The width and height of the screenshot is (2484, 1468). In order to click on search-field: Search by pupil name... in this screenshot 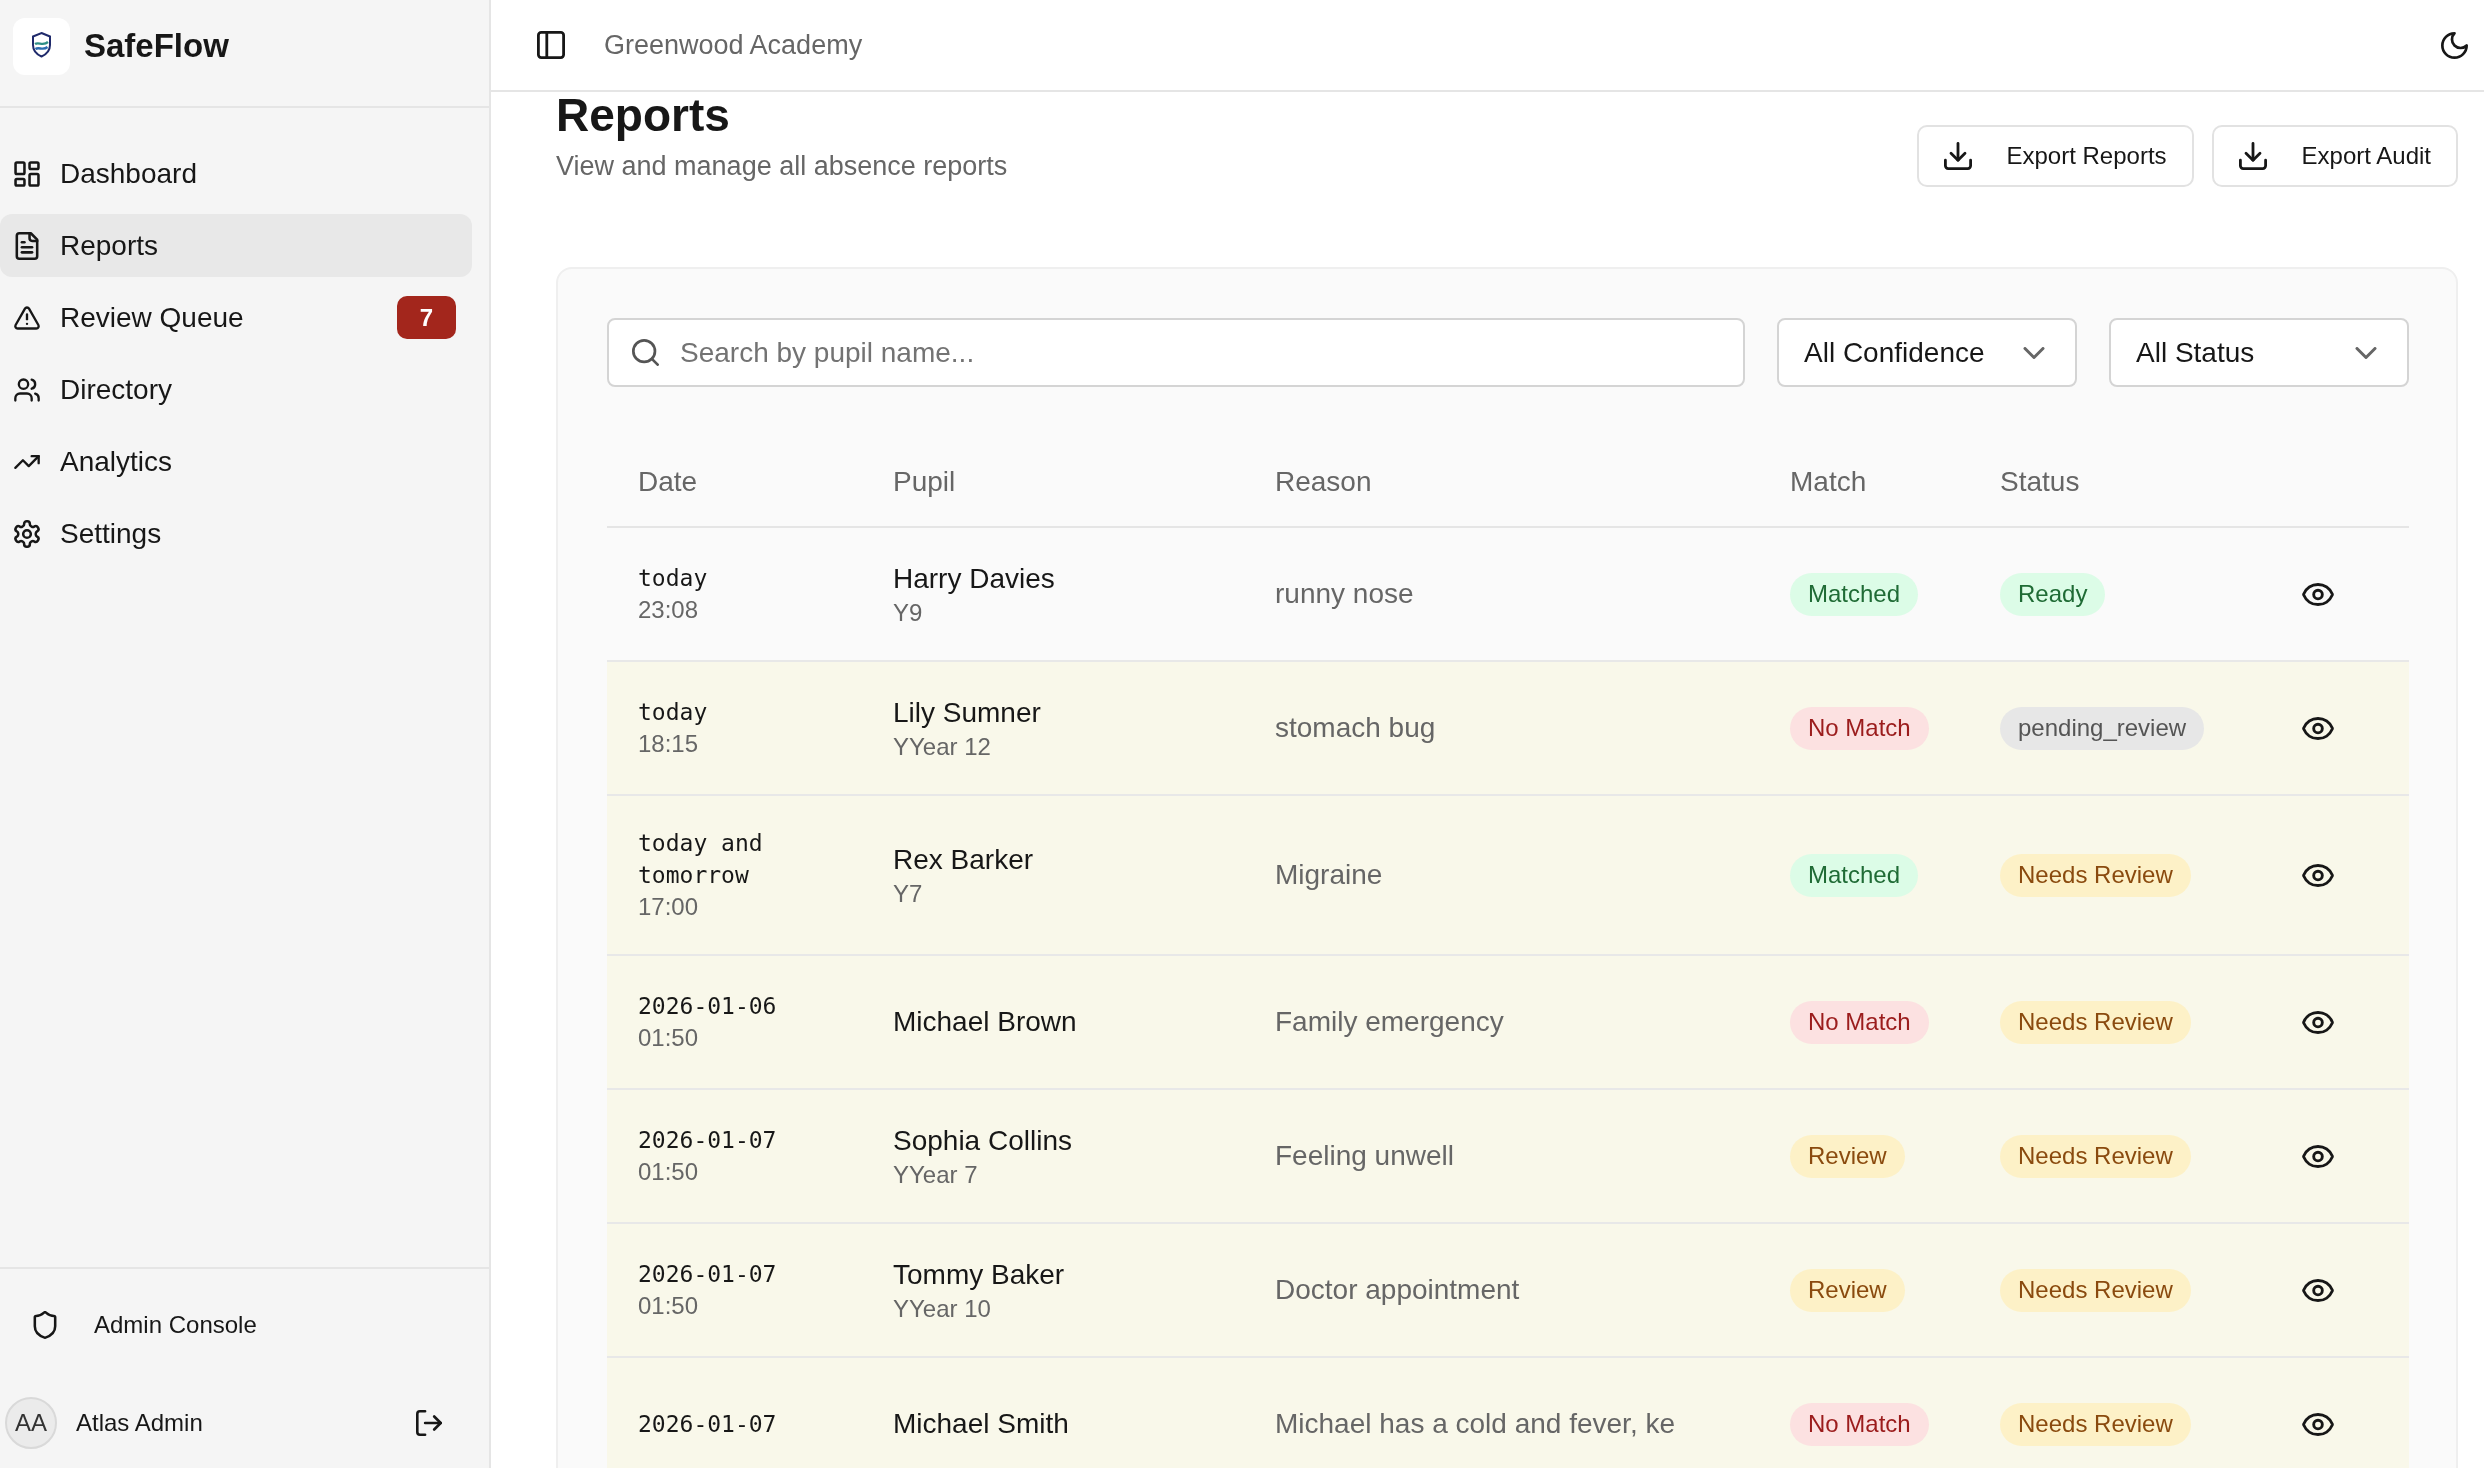, I will do `click(1176, 352)`.